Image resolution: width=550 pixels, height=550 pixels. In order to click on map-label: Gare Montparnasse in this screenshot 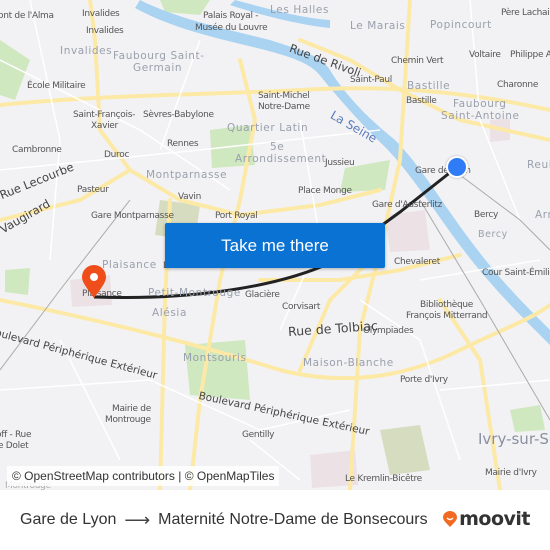, I will do `click(132, 216)`.